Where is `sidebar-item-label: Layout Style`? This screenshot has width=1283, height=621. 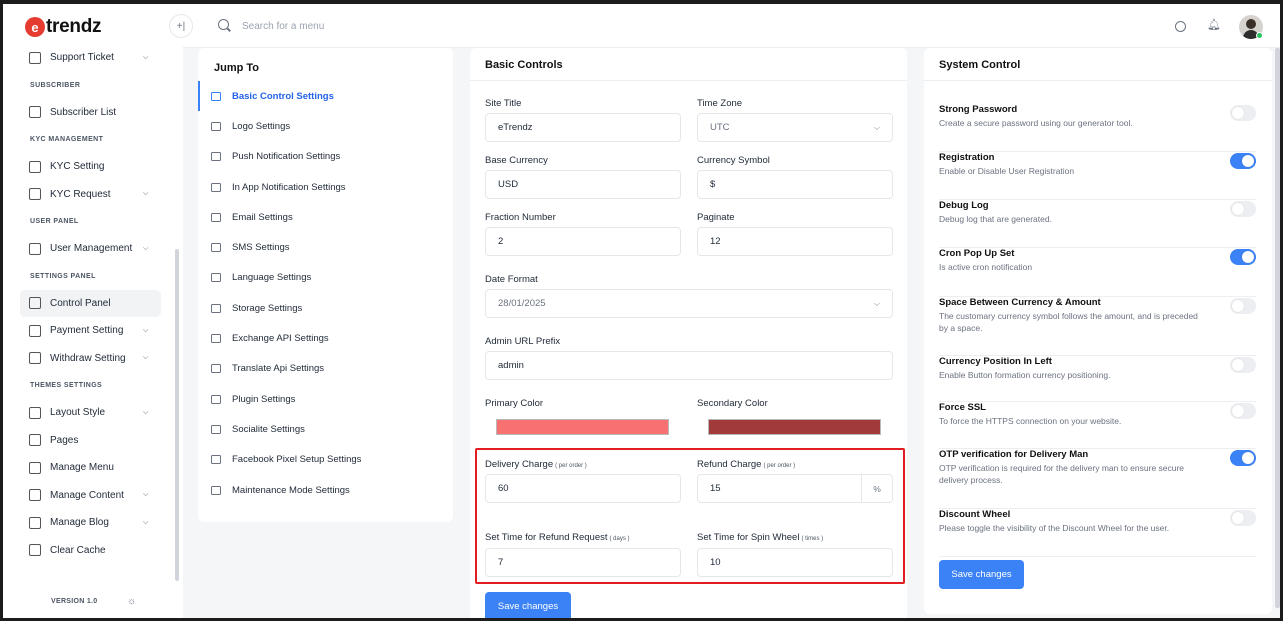
sidebar-item-label: Layout Style is located at coordinates (78, 413).